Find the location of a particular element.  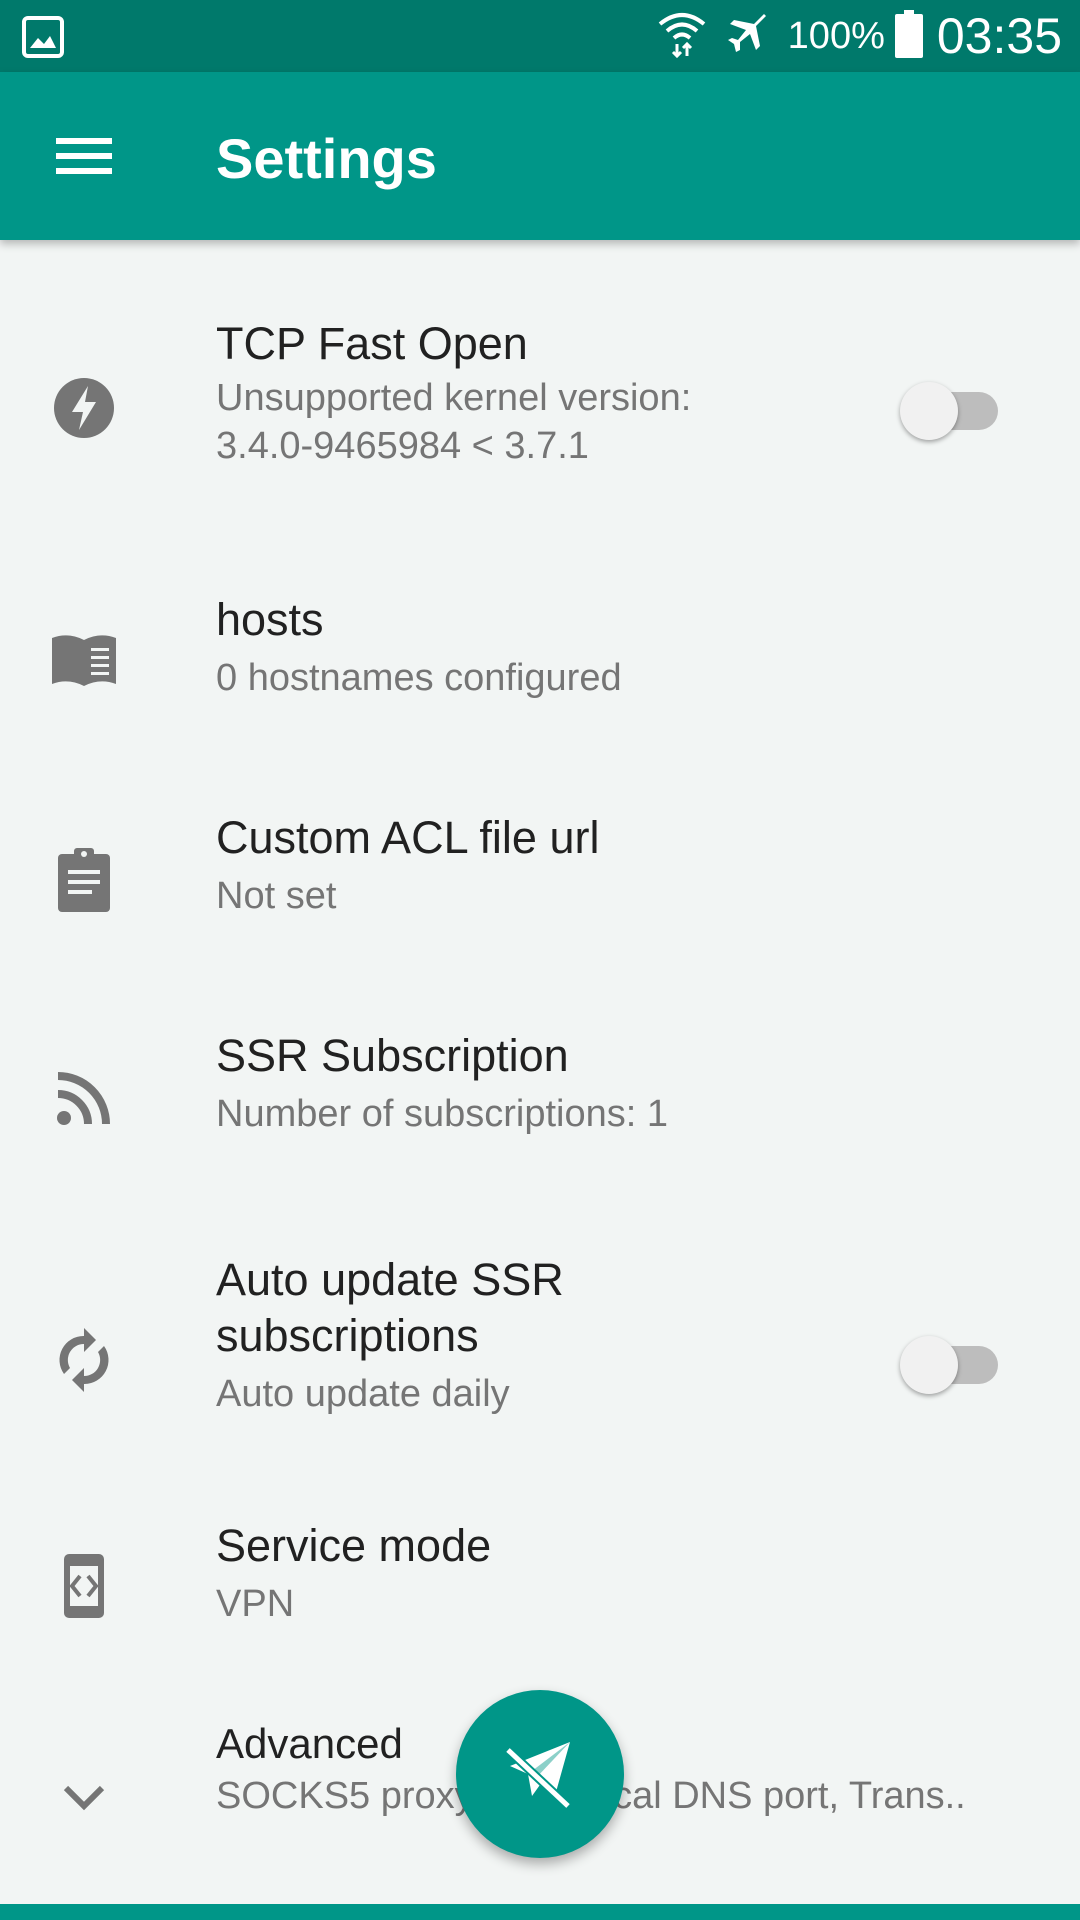

book-icon is located at coordinates (84, 660).